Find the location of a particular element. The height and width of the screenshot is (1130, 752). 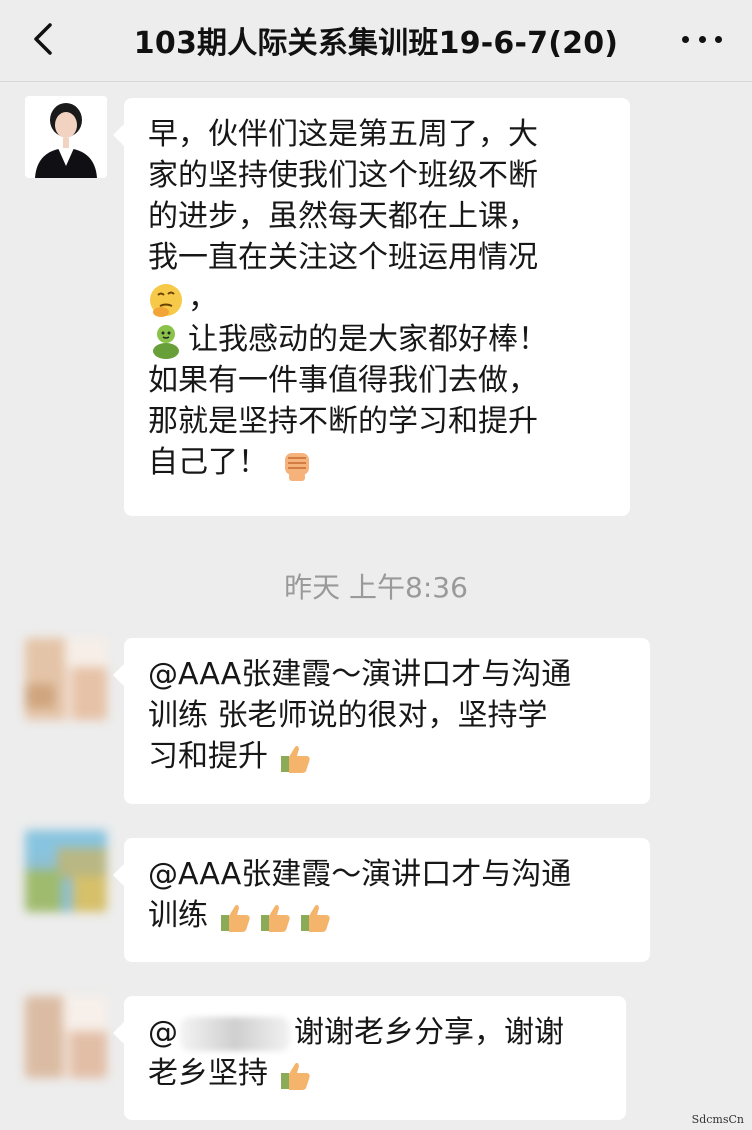

message-line: 训练 is located at coordinates (387, 915).